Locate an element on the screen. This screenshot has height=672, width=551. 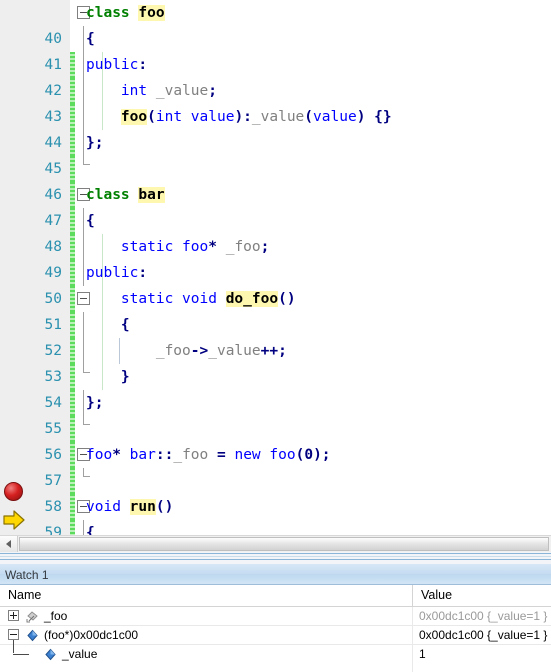
code-line: 44 foo(int value):_value(value) {} is located at coordinates (275, 143).